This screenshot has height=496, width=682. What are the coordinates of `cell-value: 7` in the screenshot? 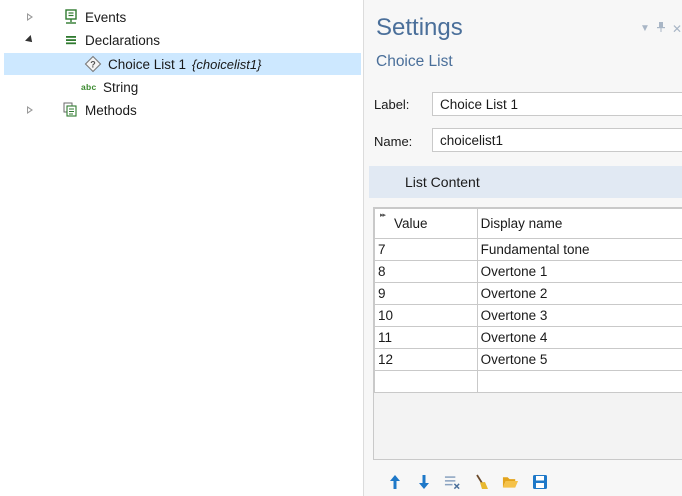 It's located at (426, 249).